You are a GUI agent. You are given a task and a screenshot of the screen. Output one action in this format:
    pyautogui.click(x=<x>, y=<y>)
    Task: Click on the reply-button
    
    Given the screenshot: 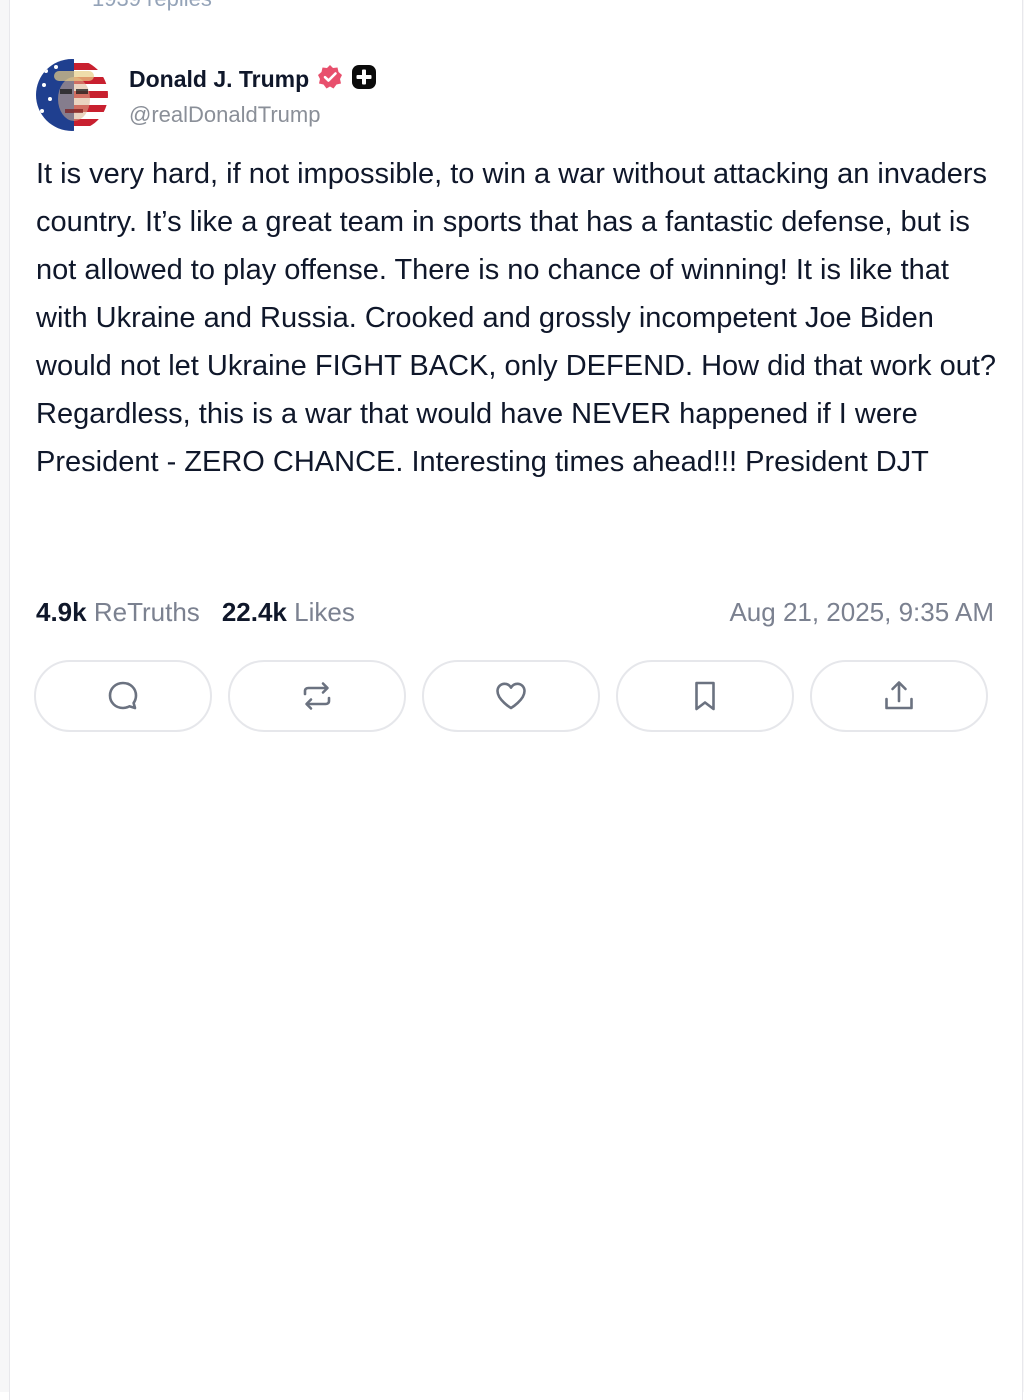 What is the action you would take?
    pyautogui.click(x=123, y=696)
    